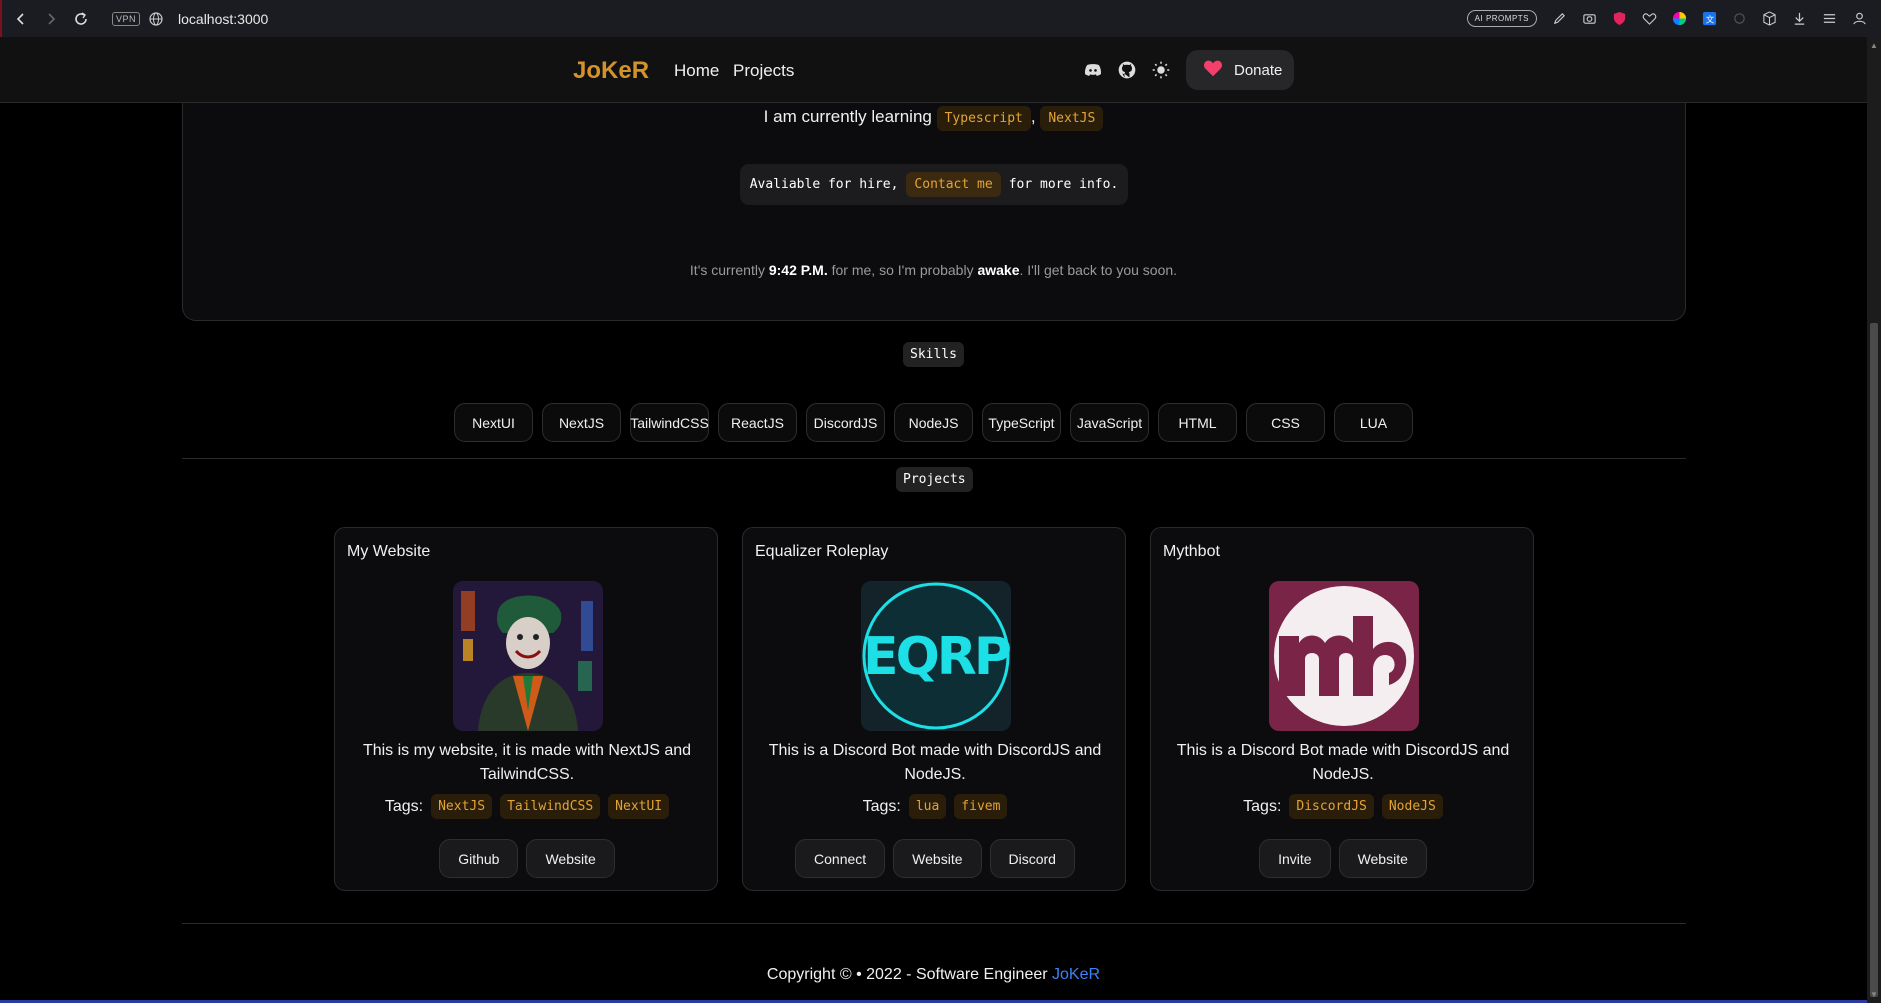 This screenshot has height=1003, width=1881. What do you see at coordinates (639, 806) in the screenshot?
I see `tag-chip: NextUI` at bounding box center [639, 806].